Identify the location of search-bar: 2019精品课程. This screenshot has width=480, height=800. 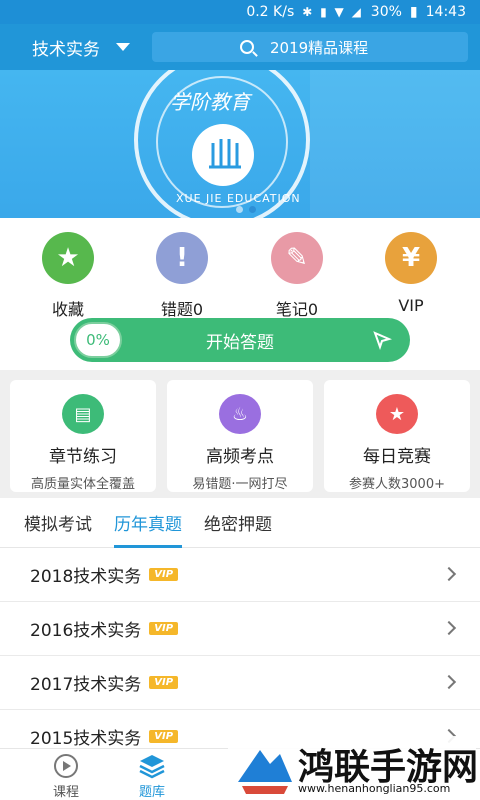
(310, 47).